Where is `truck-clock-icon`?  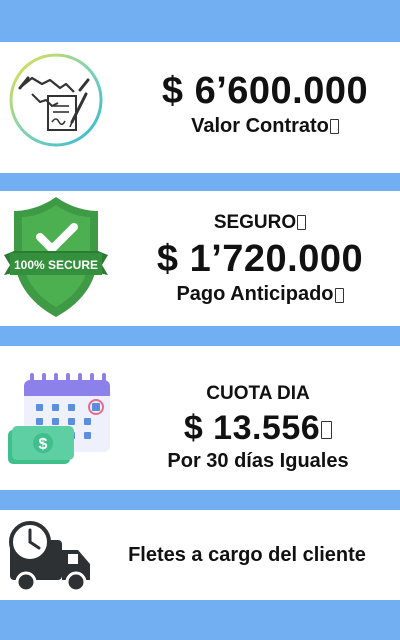
truck-clock-icon is located at coordinates (50, 556).